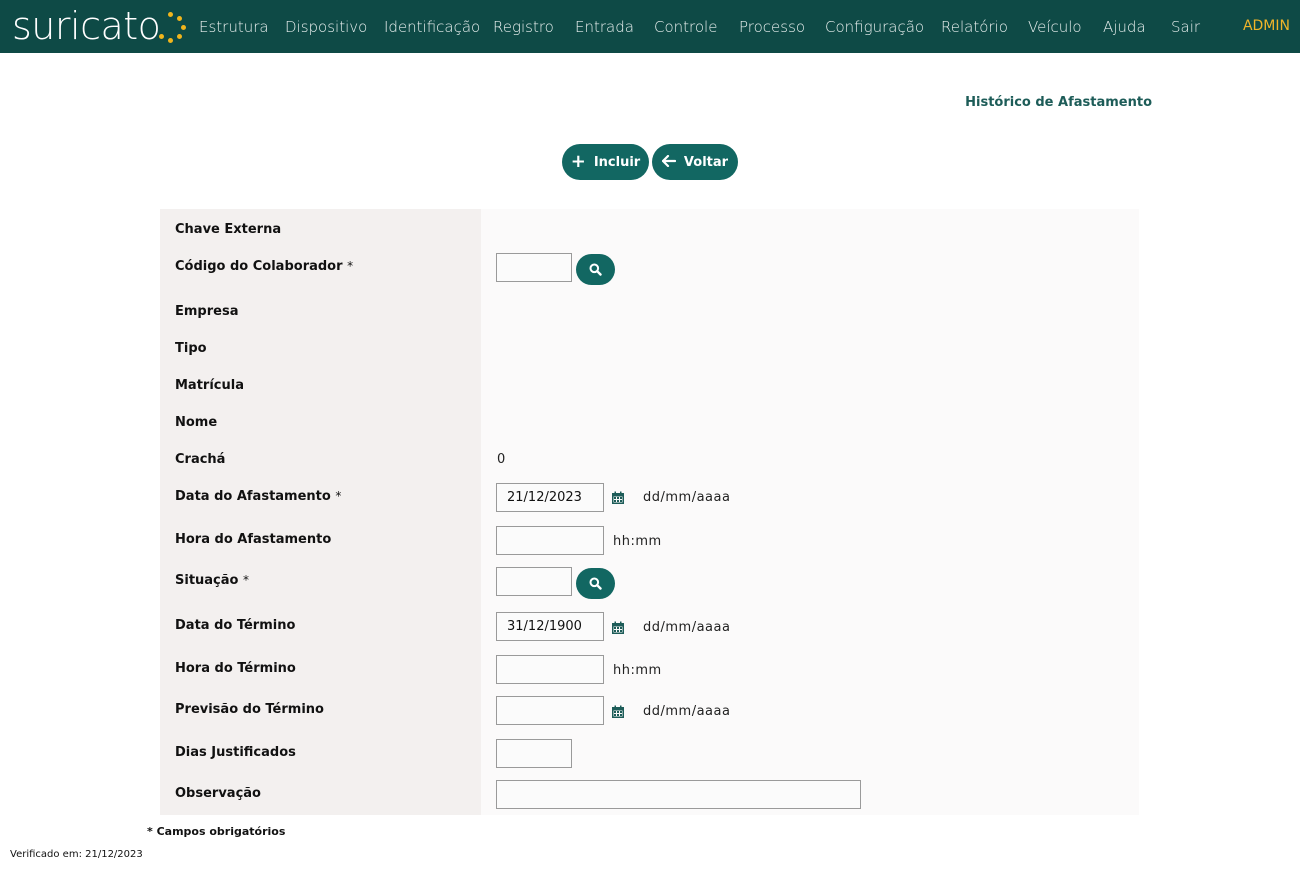 This screenshot has width=1300, height=869. Describe the element at coordinates (1058, 102) in the screenshot. I see `page-title: Histórico de Afastamento` at that location.